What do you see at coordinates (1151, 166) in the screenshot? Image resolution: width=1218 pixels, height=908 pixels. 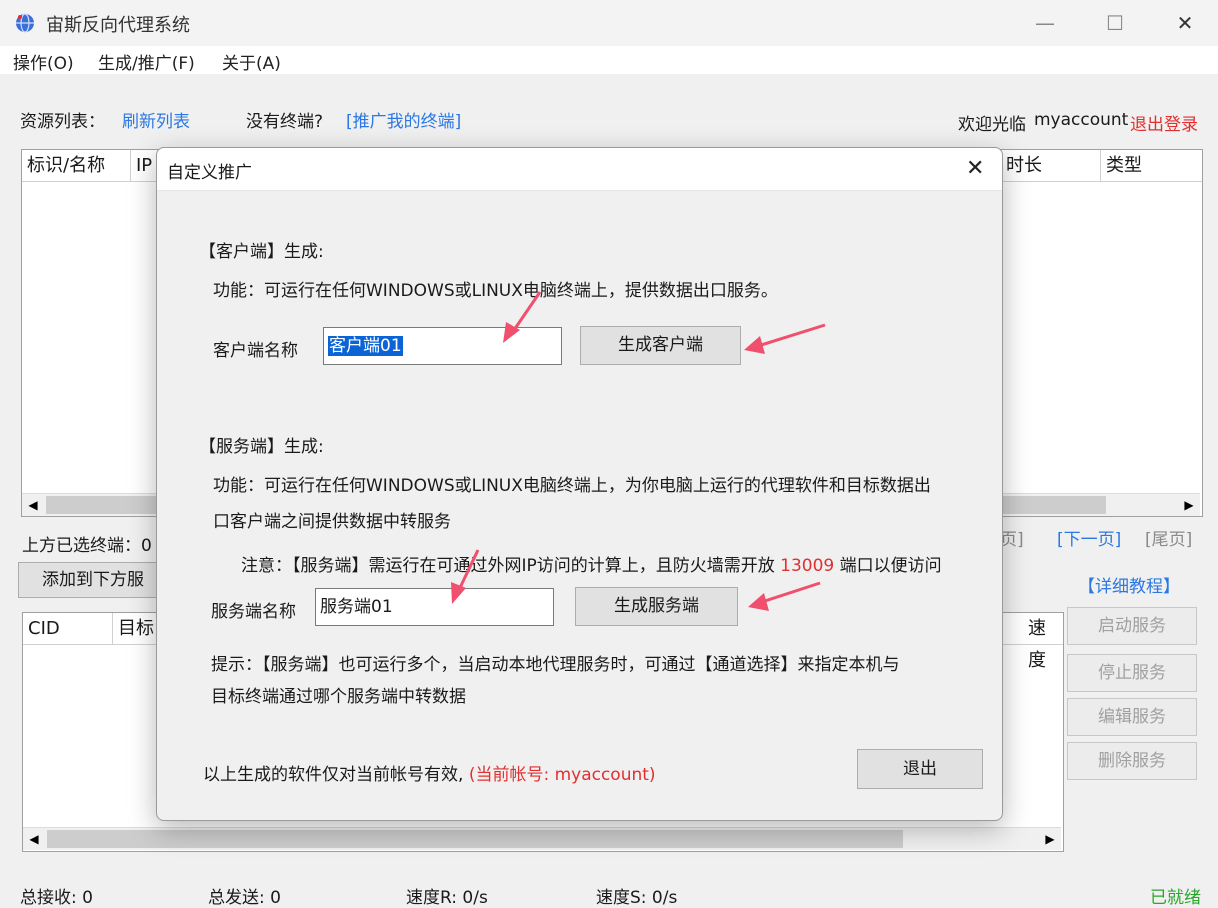 I see `column-header-type: 类型` at bounding box center [1151, 166].